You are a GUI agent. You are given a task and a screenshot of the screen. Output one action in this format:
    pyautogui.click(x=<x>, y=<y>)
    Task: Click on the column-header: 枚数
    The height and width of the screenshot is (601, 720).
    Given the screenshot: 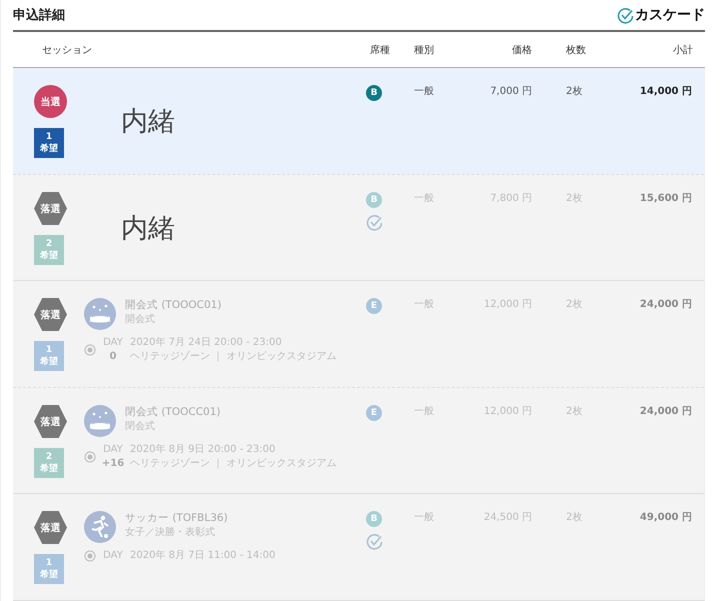 What is the action you would take?
    pyautogui.click(x=576, y=50)
    